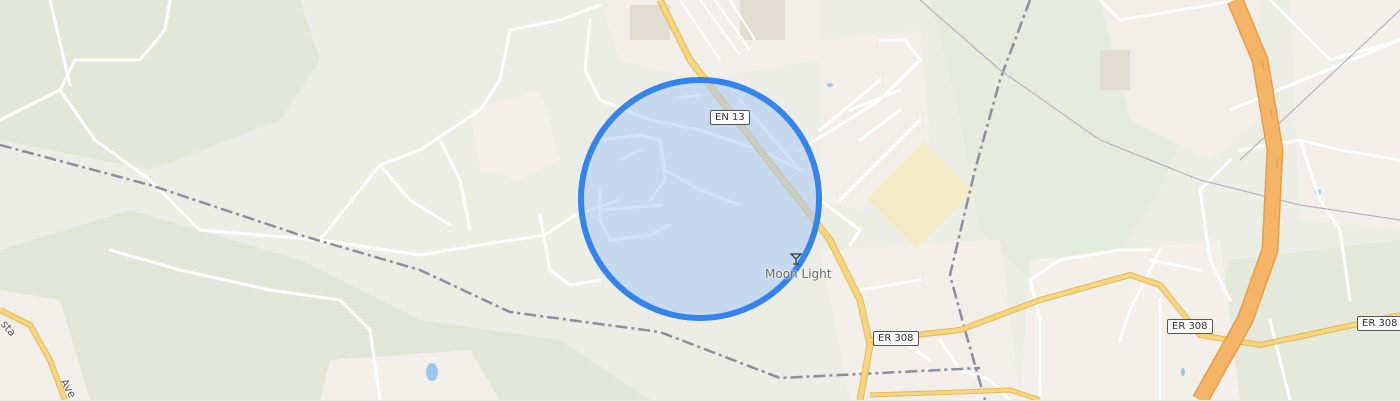 This screenshot has height=401, width=1400. What do you see at coordinates (730, 117) in the screenshot?
I see `road-shield-en13: EN 13` at bounding box center [730, 117].